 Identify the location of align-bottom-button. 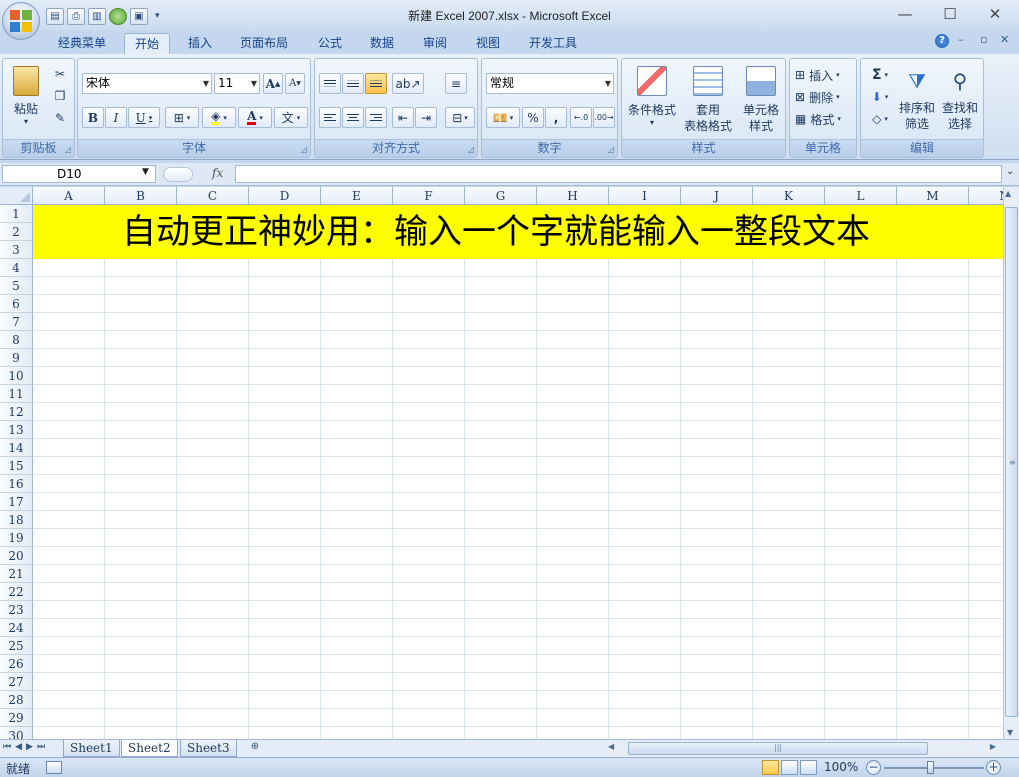
(376, 83).